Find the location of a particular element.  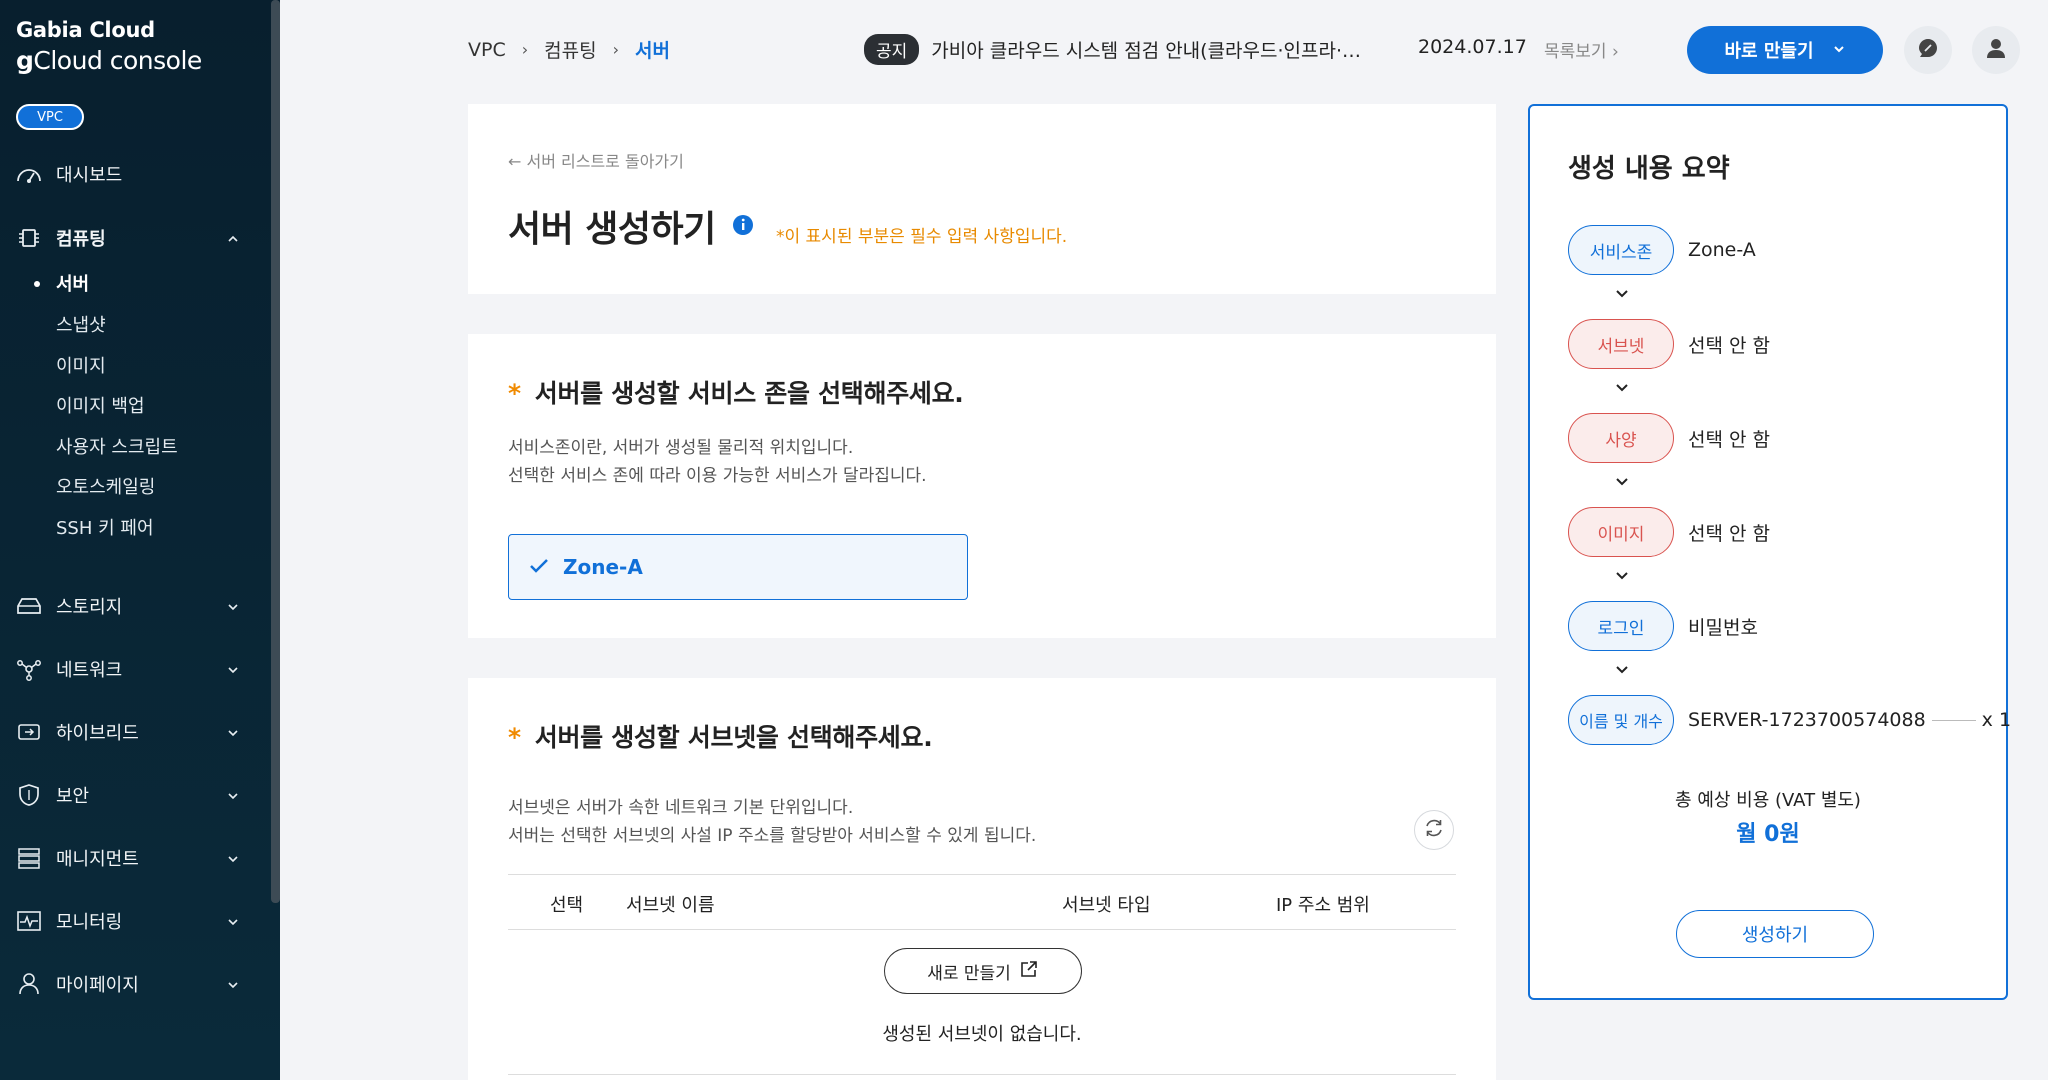

sidebar-item-label: 컴퓨팅 is located at coordinates (81, 239).